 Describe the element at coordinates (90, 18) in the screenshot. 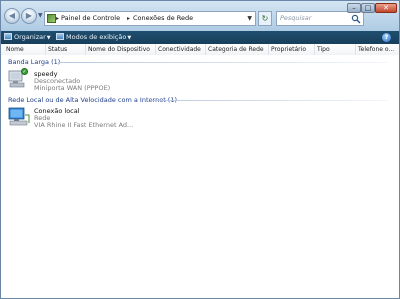

I see `breadcrumb-control-panel: Painel de Controle` at that location.